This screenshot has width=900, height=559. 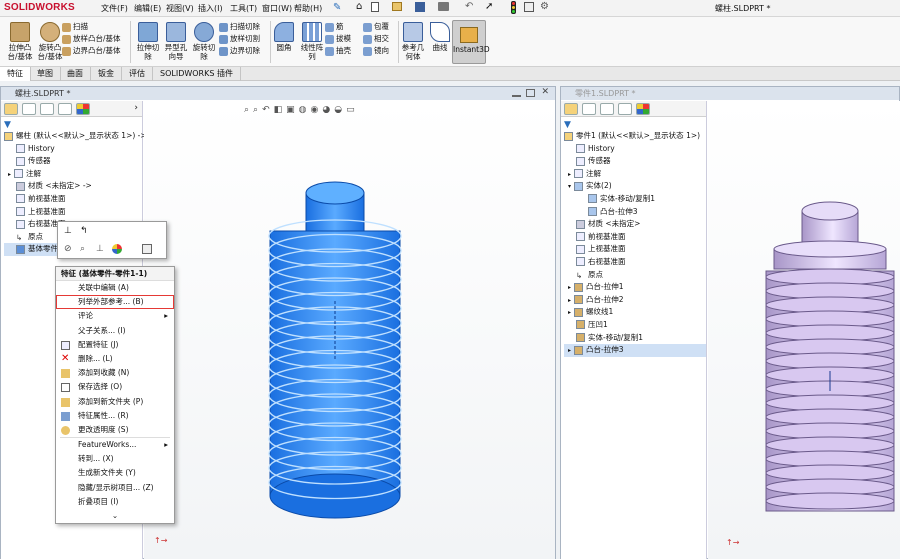 What do you see at coordinates (635, 186) in the screenshot?
I see `tree-item-solid-bodies: ▾ 实体(2)` at bounding box center [635, 186].